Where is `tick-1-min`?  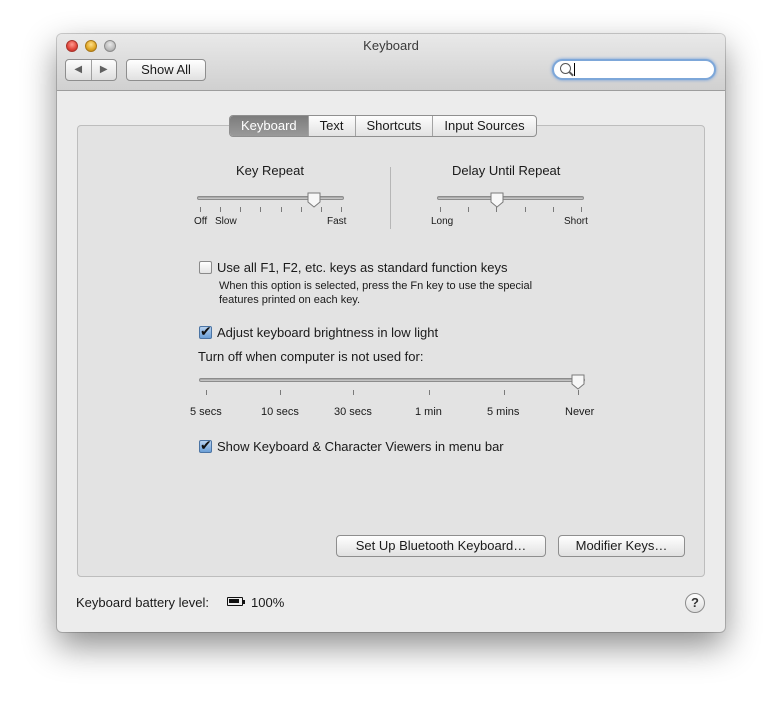
tick-1-min is located at coordinates (429, 392).